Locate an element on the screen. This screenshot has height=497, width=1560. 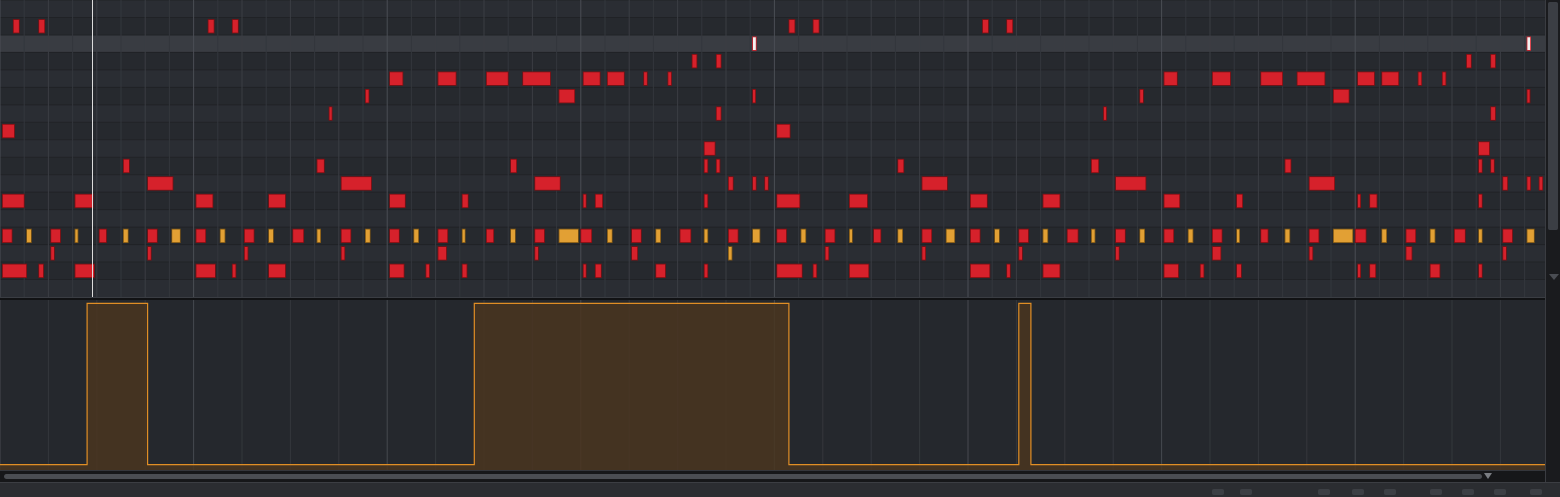
vertical-scrollbar is located at coordinates (1552, 150).